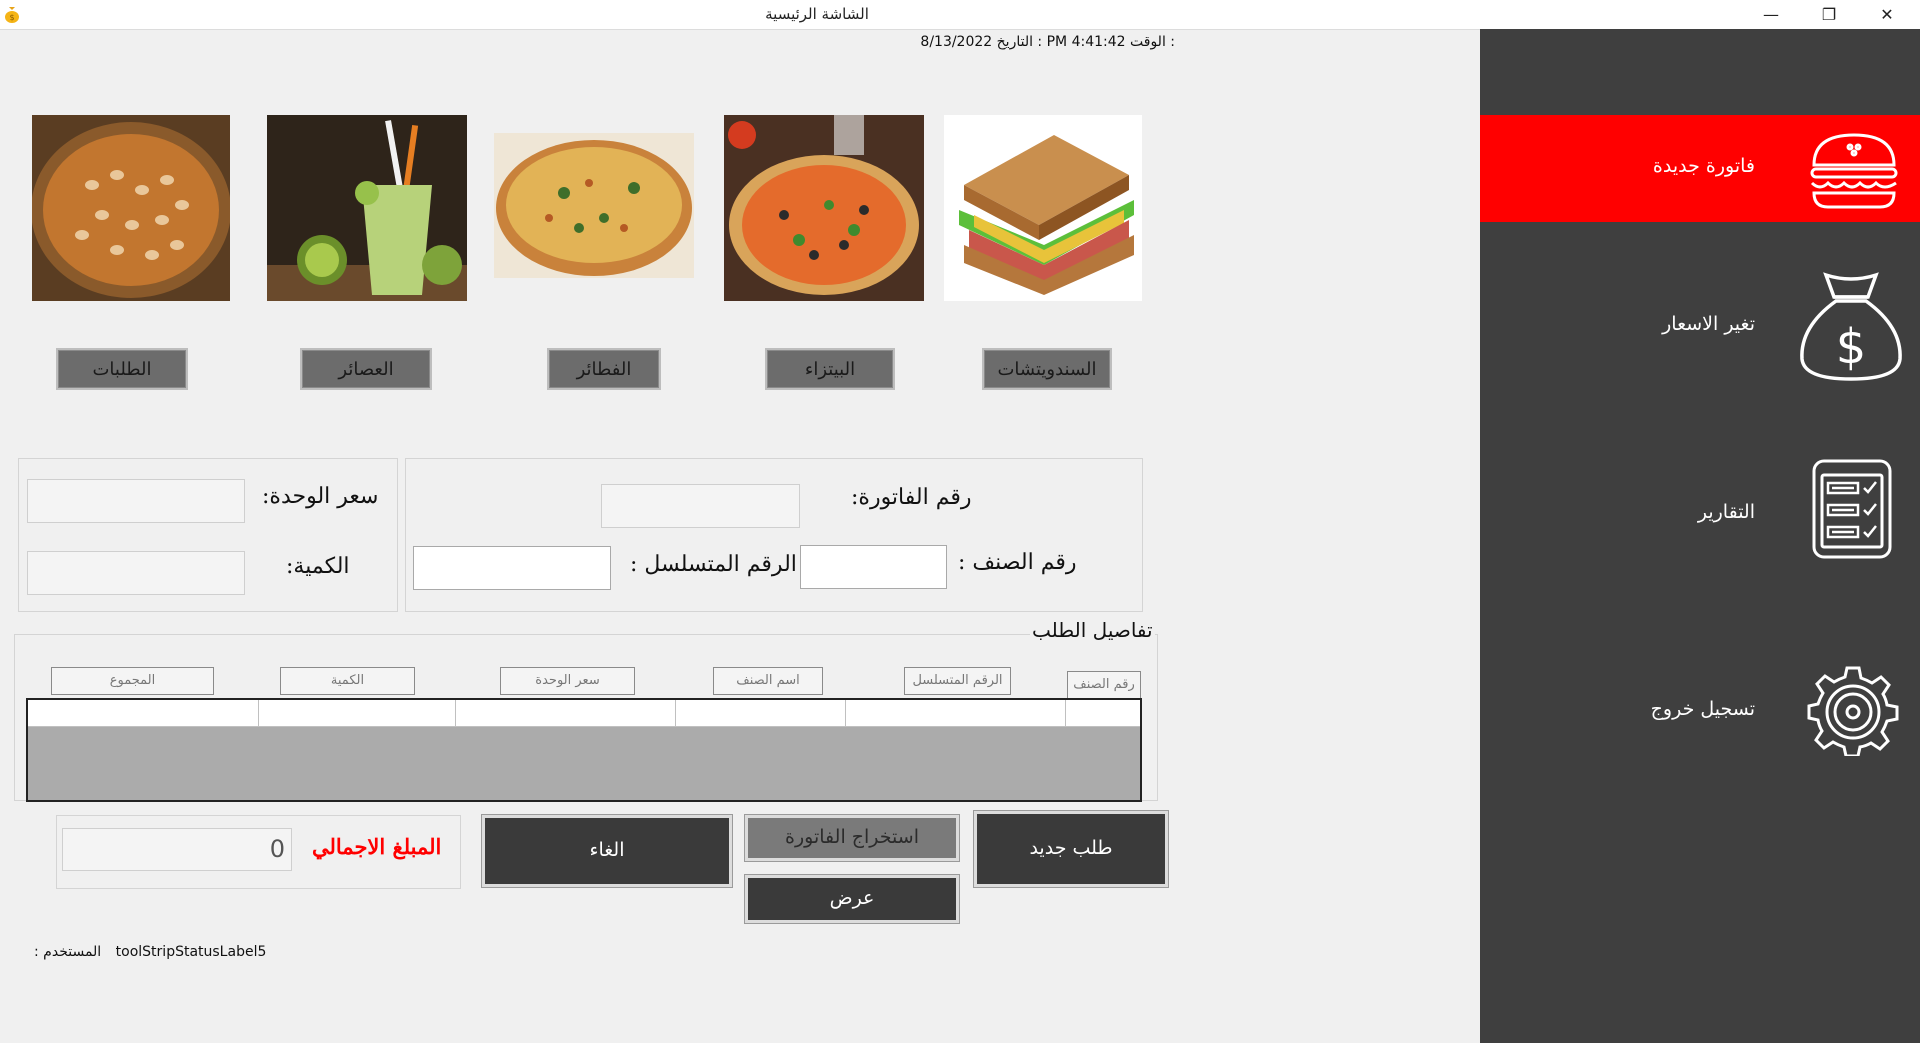 Image resolution: width=1920 pixels, height=1043 pixels. What do you see at coordinates (1708, 324) in the screenshot?
I see `sidebar-item-label: تغير الاسعار` at bounding box center [1708, 324].